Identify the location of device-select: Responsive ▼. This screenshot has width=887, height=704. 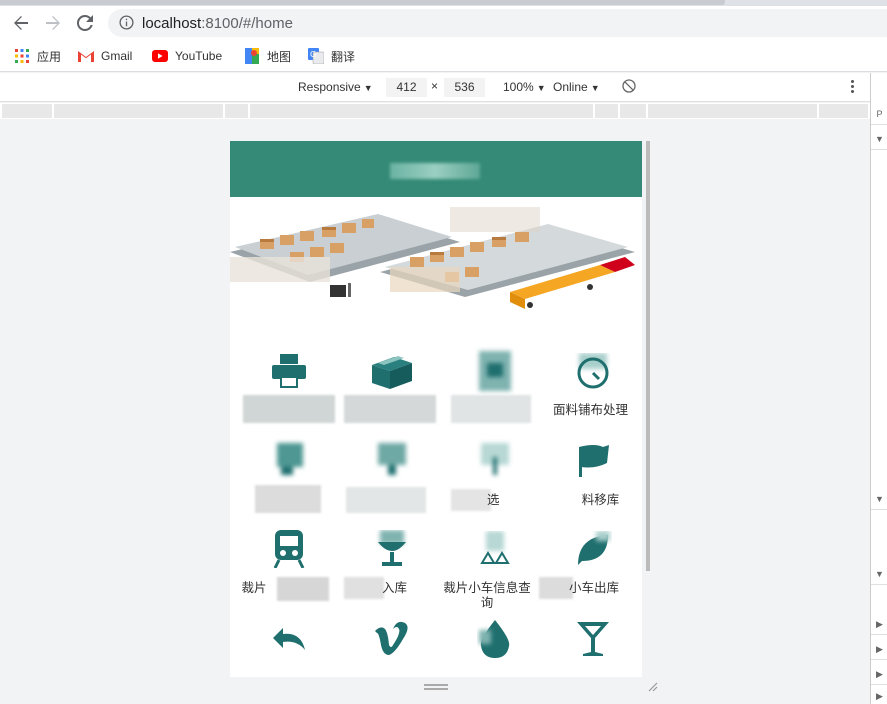
(335, 87).